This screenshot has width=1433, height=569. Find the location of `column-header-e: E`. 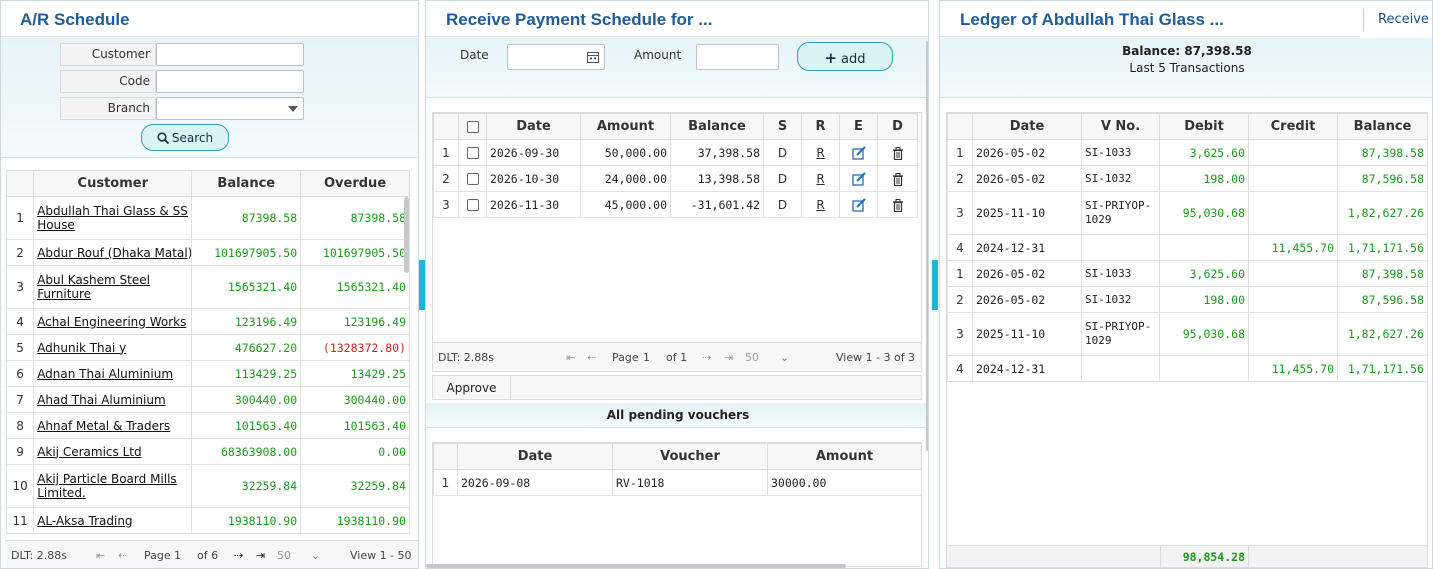

column-header-e: E is located at coordinates (858, 126).